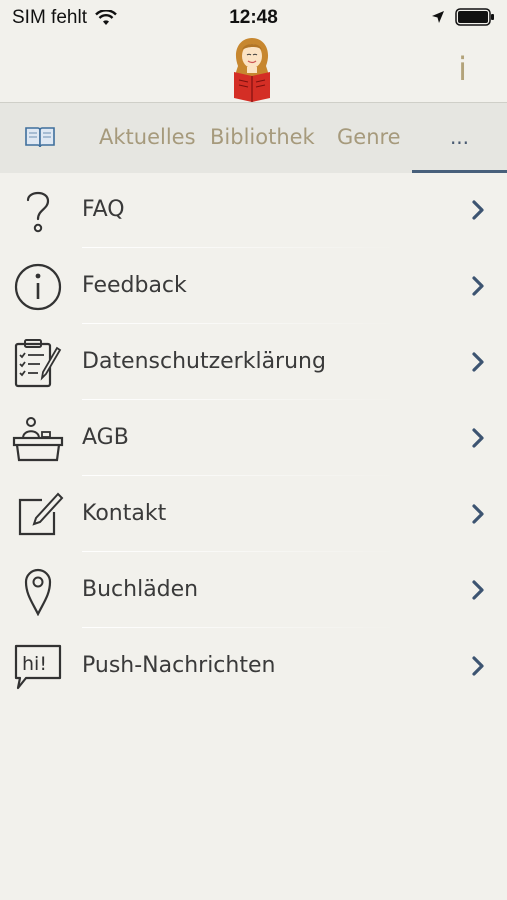 The height and width of the screenshot is (900, 507). What do you see at coordinates (474, 17) in the screenshot?
I see `battery-icon` at bounding box center [474, 17].